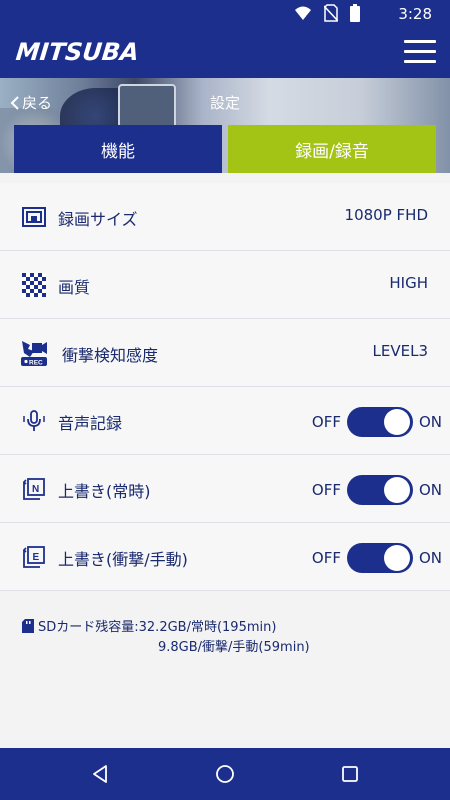 The height and width of the screenshot is (800, 450). Describe the element at coordinates (379, 490) in the screenshot. I see `overwrite-normal-toggle-switch` at that location.